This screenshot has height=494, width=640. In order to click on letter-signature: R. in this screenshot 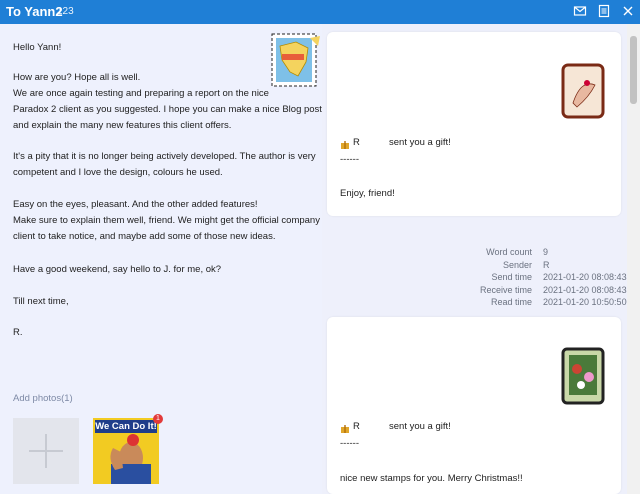, I will do `click(18, 332)`.